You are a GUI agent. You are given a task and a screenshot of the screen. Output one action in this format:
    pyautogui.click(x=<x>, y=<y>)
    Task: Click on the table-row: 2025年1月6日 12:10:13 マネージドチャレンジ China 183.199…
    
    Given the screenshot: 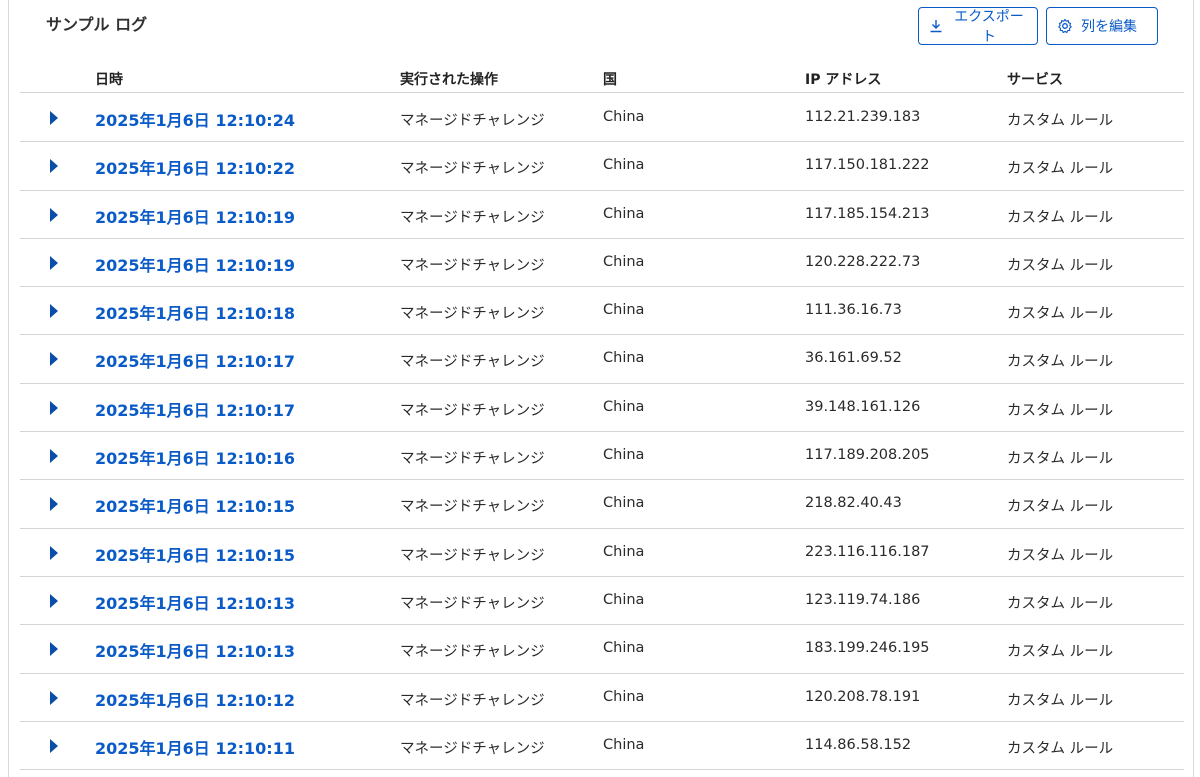 What is the action you would take?
    pyautogui.click(x=602, y=649)
    